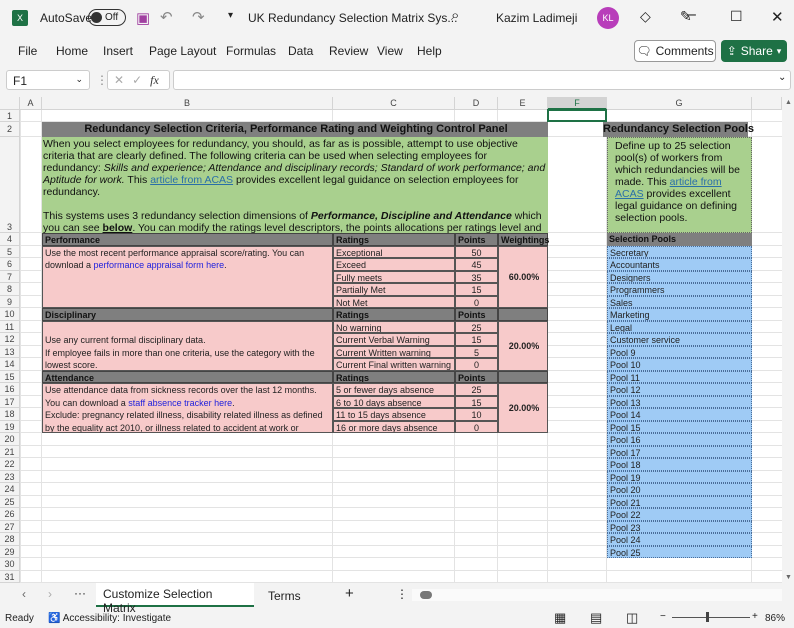  What do you see at coordinates (143, 18) in the screenshot?
I see `save-icon: ▣` at bounding box center [143, 18].